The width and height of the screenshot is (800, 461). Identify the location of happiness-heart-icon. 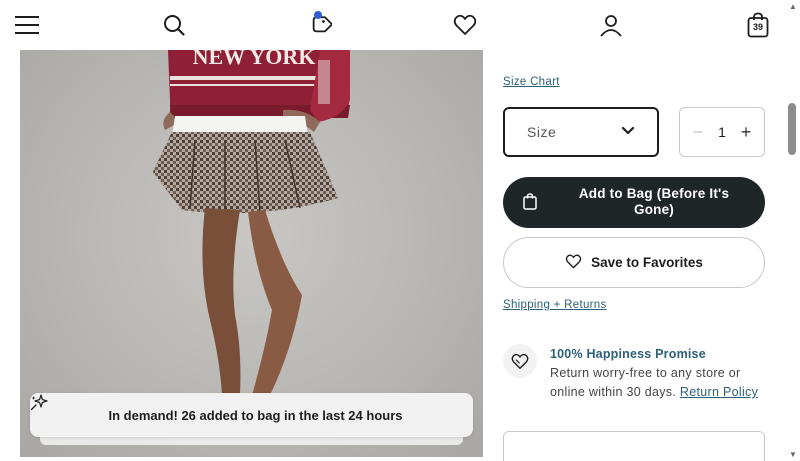
(520, 361).